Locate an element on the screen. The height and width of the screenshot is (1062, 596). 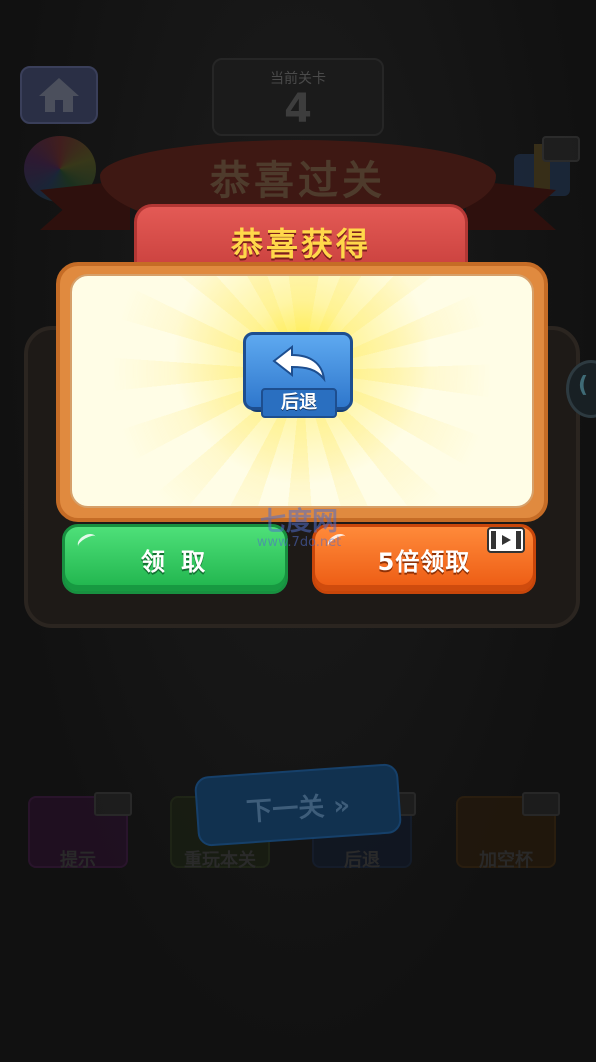
claim-button: 领 取 is located at coordinates (175, 559).